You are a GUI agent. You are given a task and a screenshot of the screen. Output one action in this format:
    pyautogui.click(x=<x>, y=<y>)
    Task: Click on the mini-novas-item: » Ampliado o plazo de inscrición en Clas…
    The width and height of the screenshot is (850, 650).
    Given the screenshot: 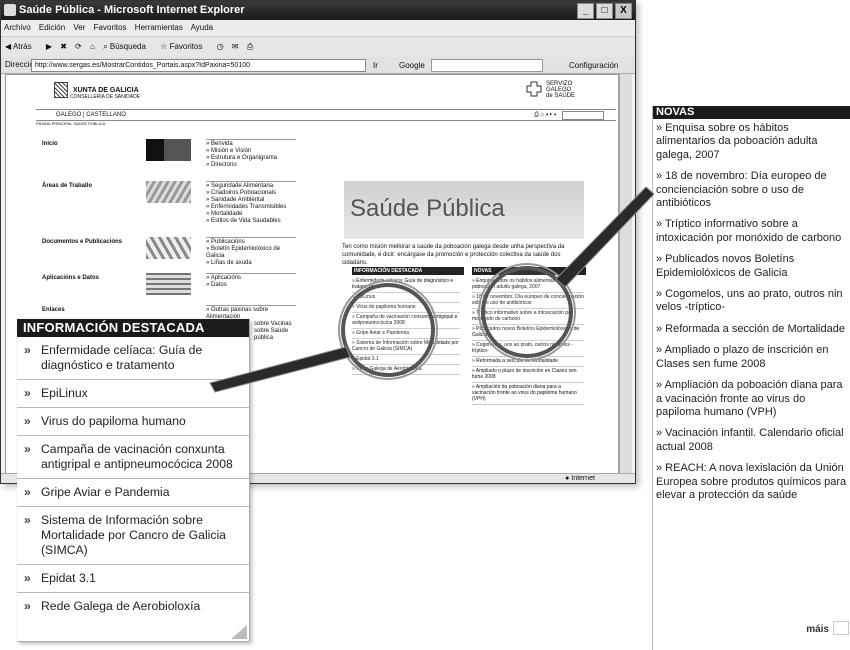 What is the action you would take?
    pyautogui.click(x=528, y=375)
    